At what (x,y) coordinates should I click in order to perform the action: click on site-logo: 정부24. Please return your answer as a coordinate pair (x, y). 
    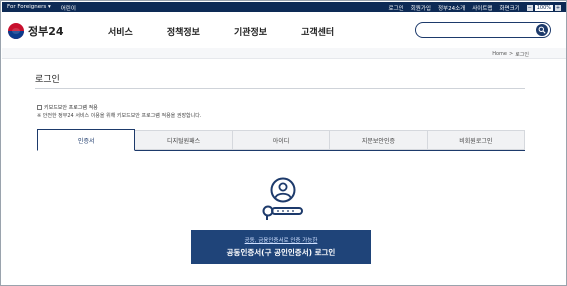
    Looking at the image, I should click on (36, 31).